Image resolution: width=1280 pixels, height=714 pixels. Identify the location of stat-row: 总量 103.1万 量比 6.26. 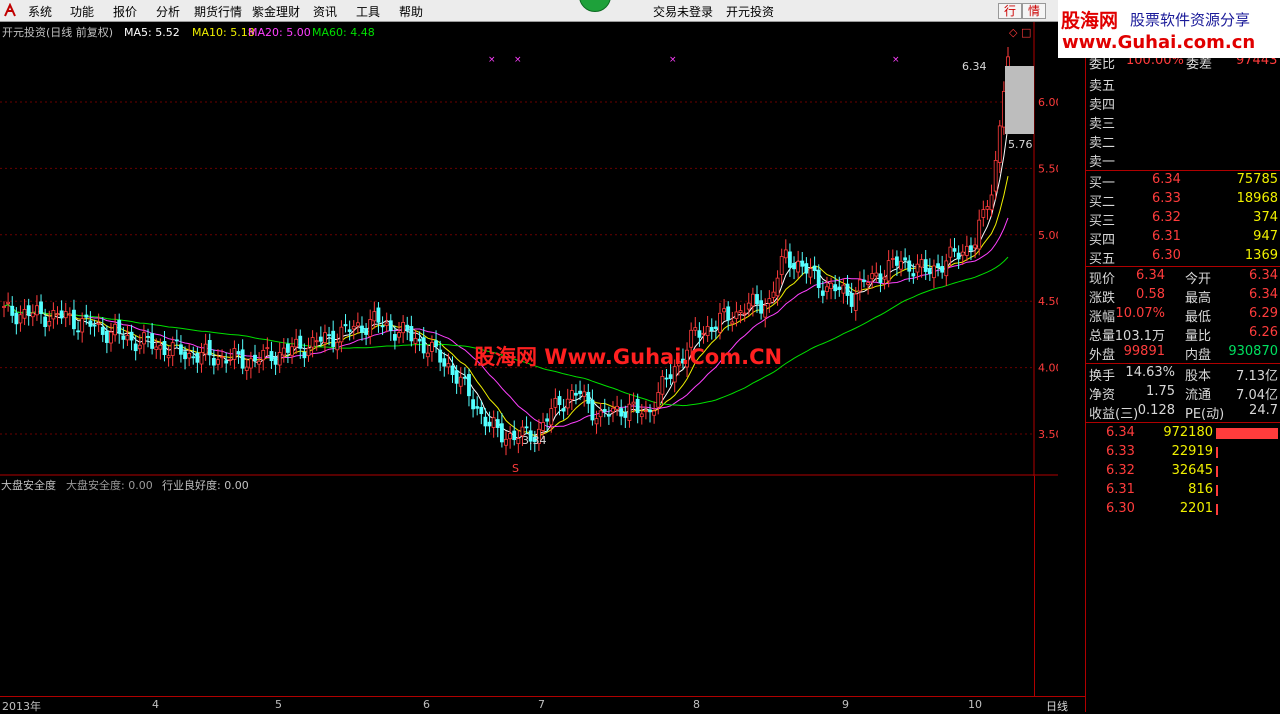
(1183, 334).